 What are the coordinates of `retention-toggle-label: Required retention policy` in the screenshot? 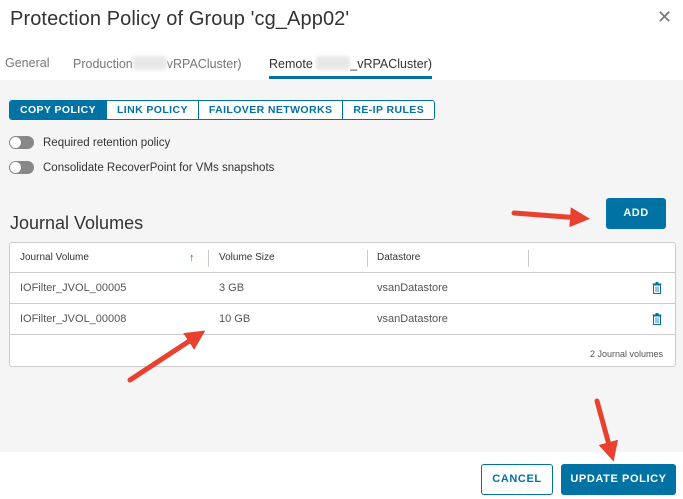 It's located at (107, 142).